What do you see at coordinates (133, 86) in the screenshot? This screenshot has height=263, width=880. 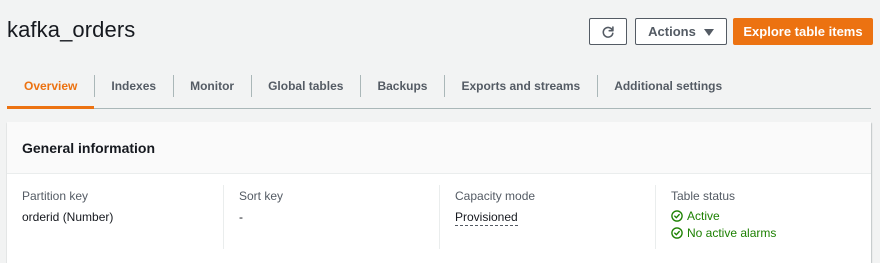 I see `tab-indexes: Indexes` at bounding box center [133, 86].